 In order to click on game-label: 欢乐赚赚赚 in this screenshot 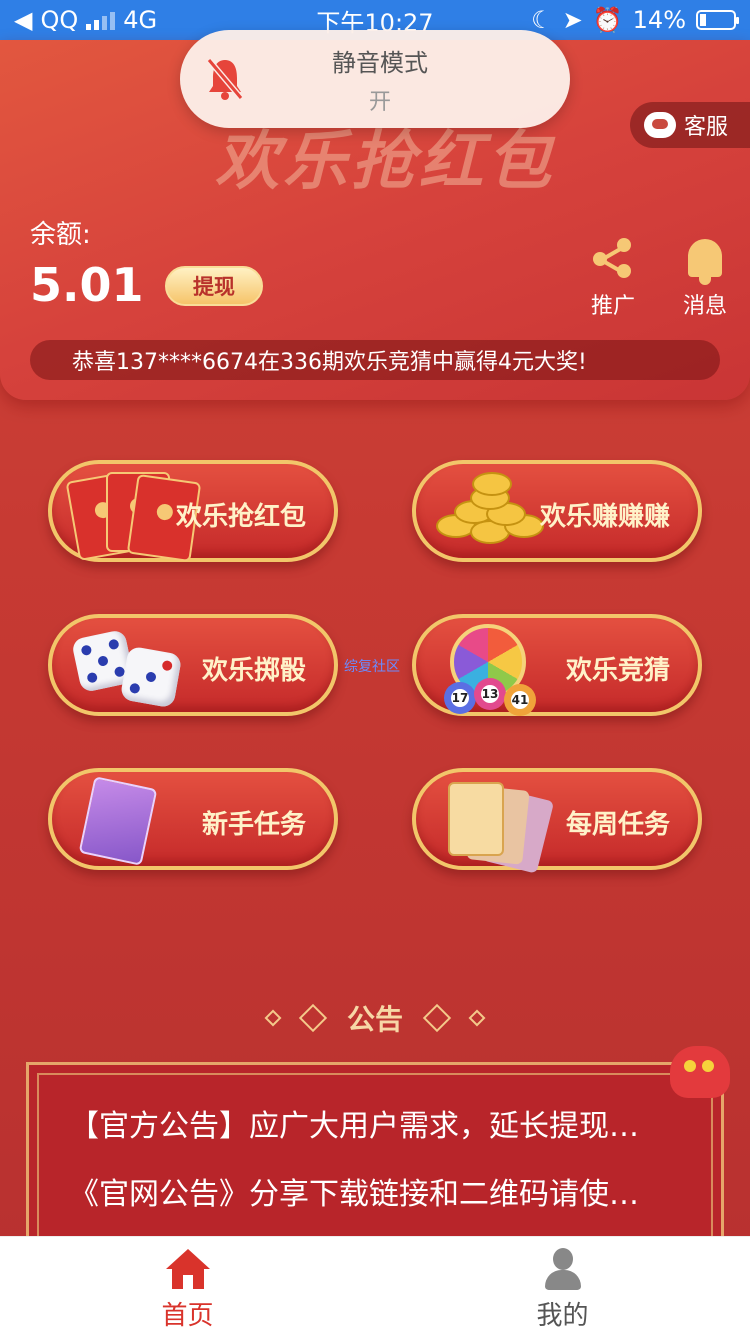, I will do `click(604, 517)`.